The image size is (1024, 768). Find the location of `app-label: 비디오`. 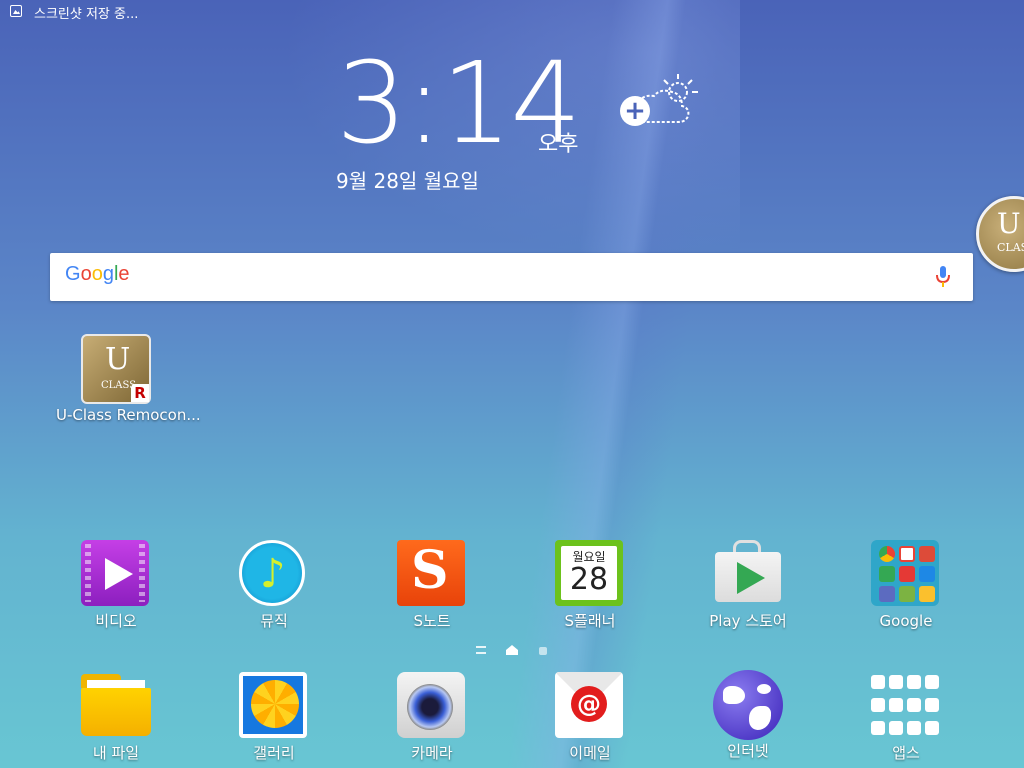

app-label: 비디오 is located at coordinates (116, 621).